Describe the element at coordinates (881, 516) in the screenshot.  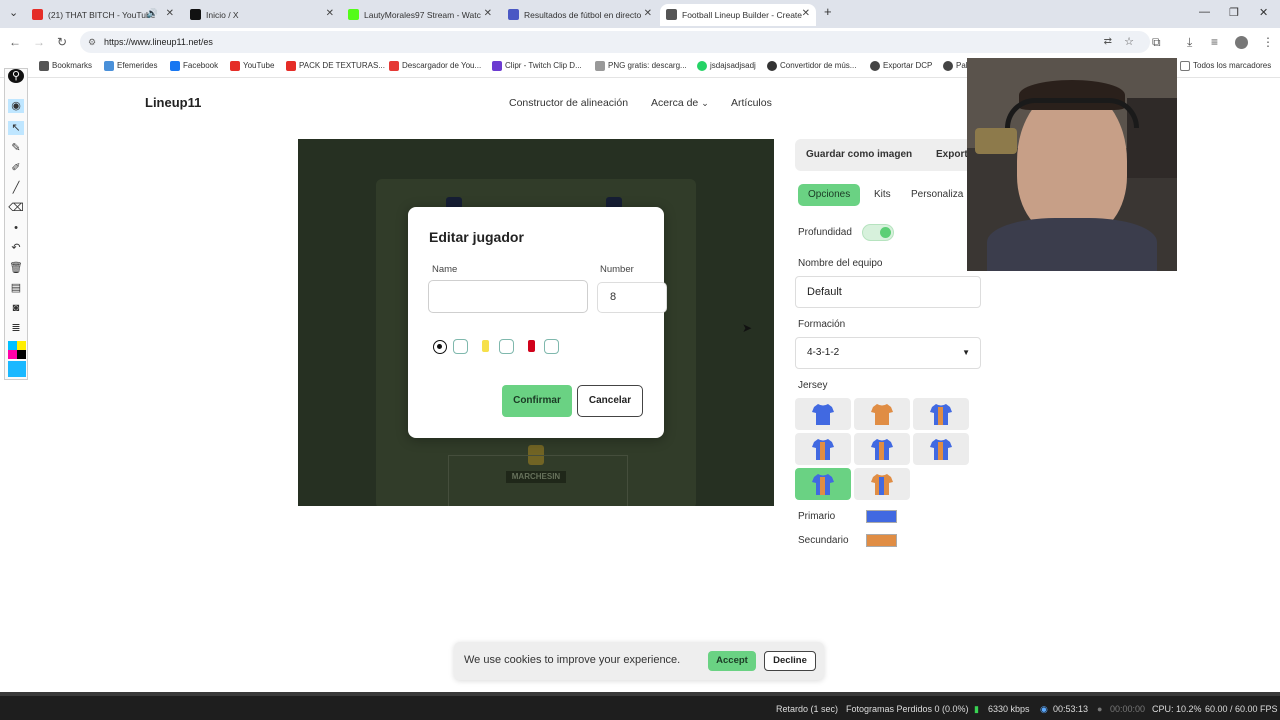
I see `primary-color-picker` at that location.